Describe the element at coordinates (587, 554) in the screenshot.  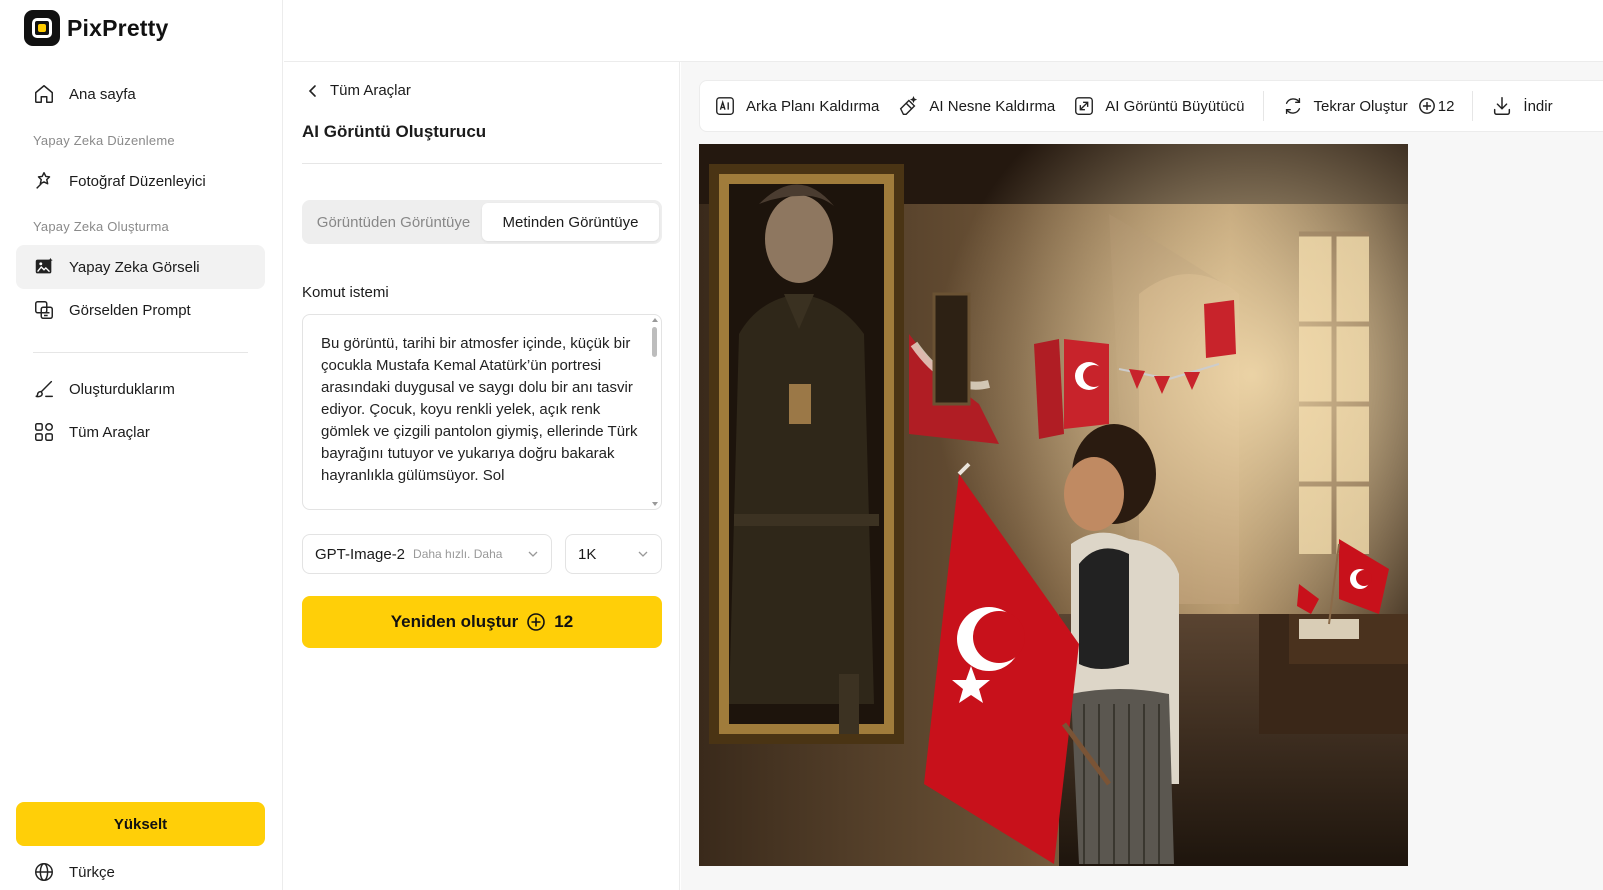
I see `resolution-value: 1K` at that location.